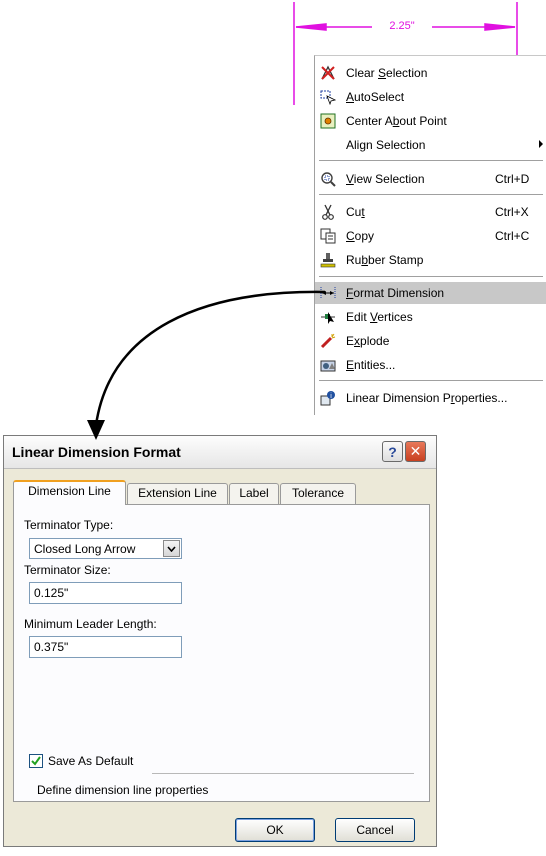  Describe the element at coordinates (402, 26) in the screenshot. I see `dimension-value-label: 2.25"` at that location.